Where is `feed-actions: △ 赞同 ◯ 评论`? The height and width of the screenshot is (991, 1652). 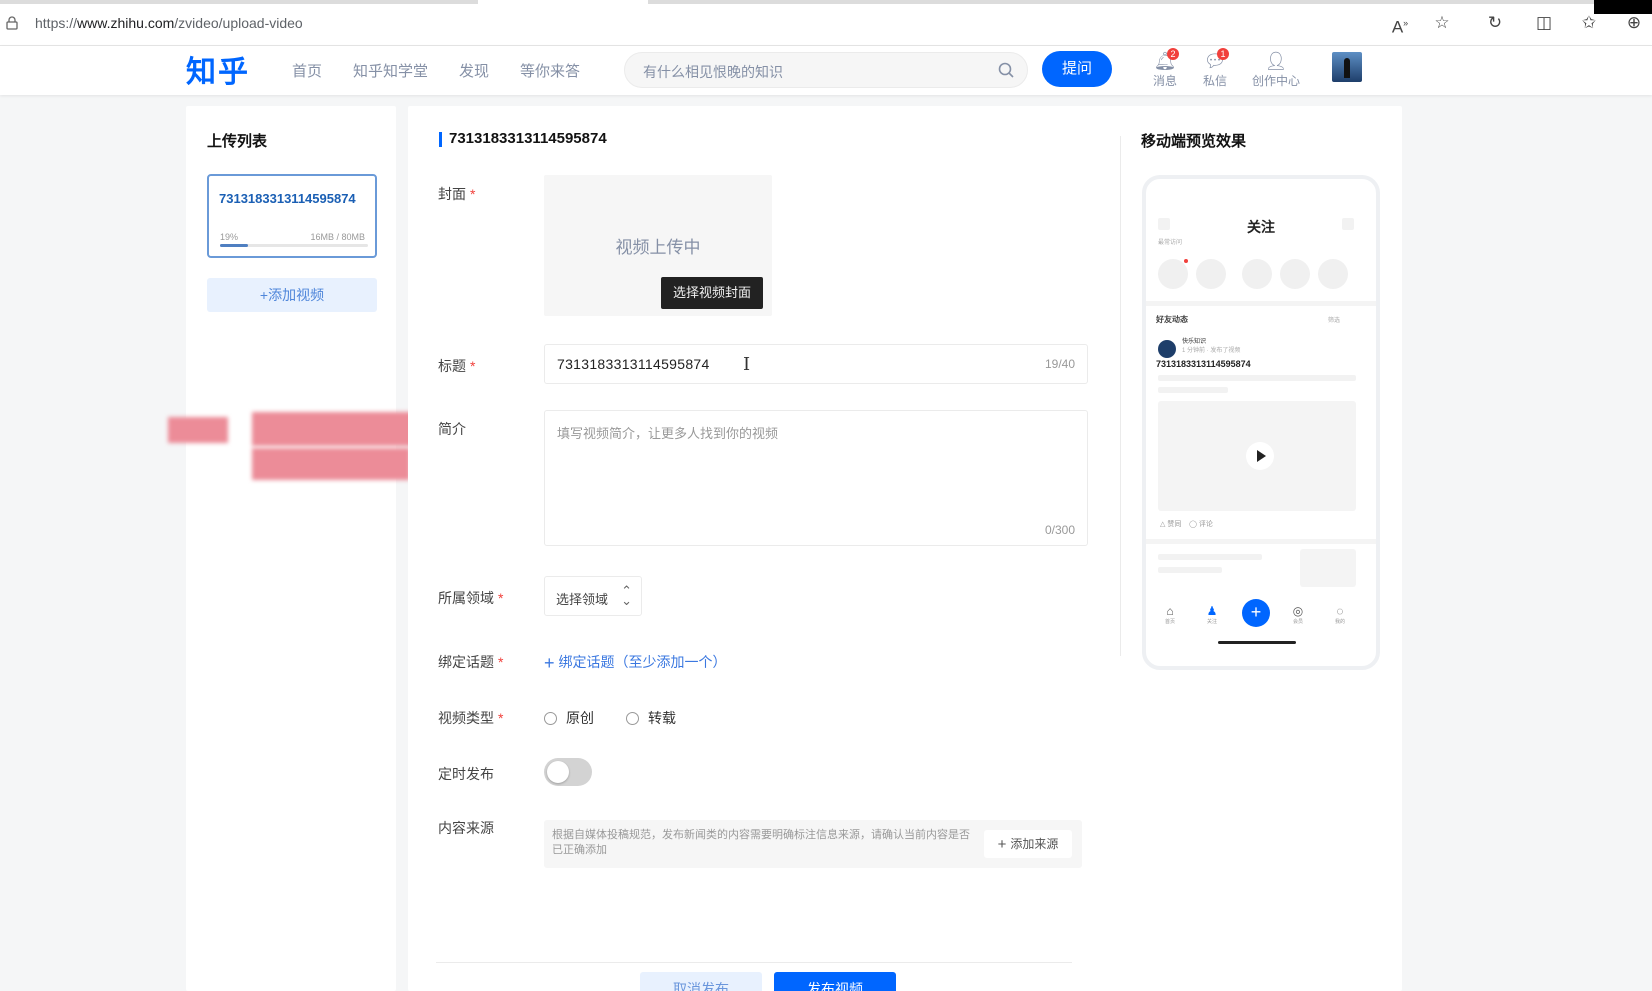 feed-actions: △ 赞同 ◯ 评论 is located at coordinates (1186, 524).